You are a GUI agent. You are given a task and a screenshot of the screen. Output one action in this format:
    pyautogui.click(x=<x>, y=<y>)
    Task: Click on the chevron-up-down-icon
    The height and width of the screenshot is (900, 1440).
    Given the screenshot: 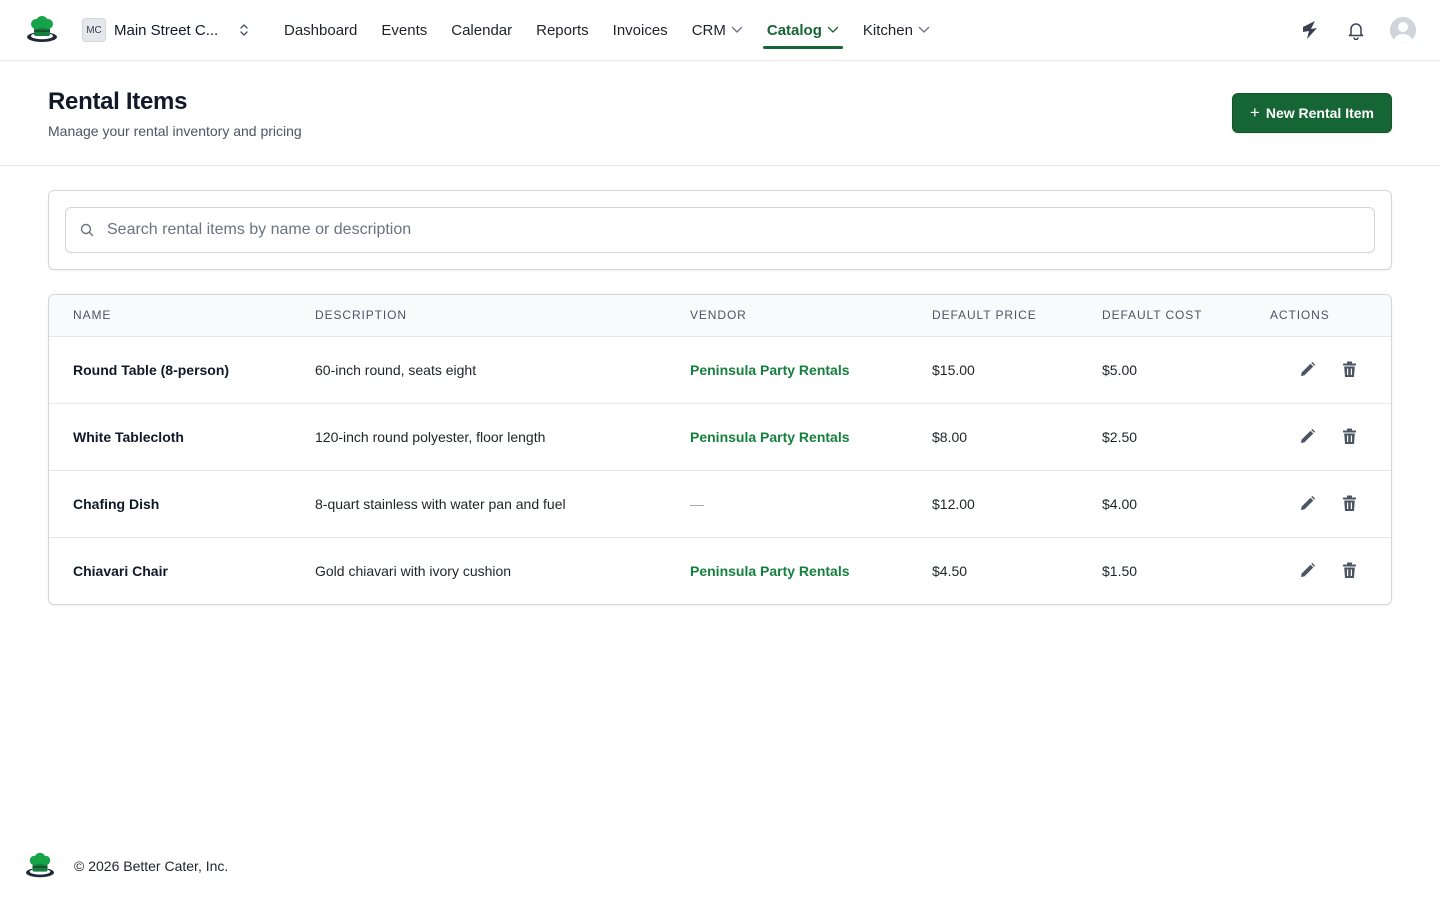 What is the action you would take?
    pyautogui.click(x=244, y=30)
    